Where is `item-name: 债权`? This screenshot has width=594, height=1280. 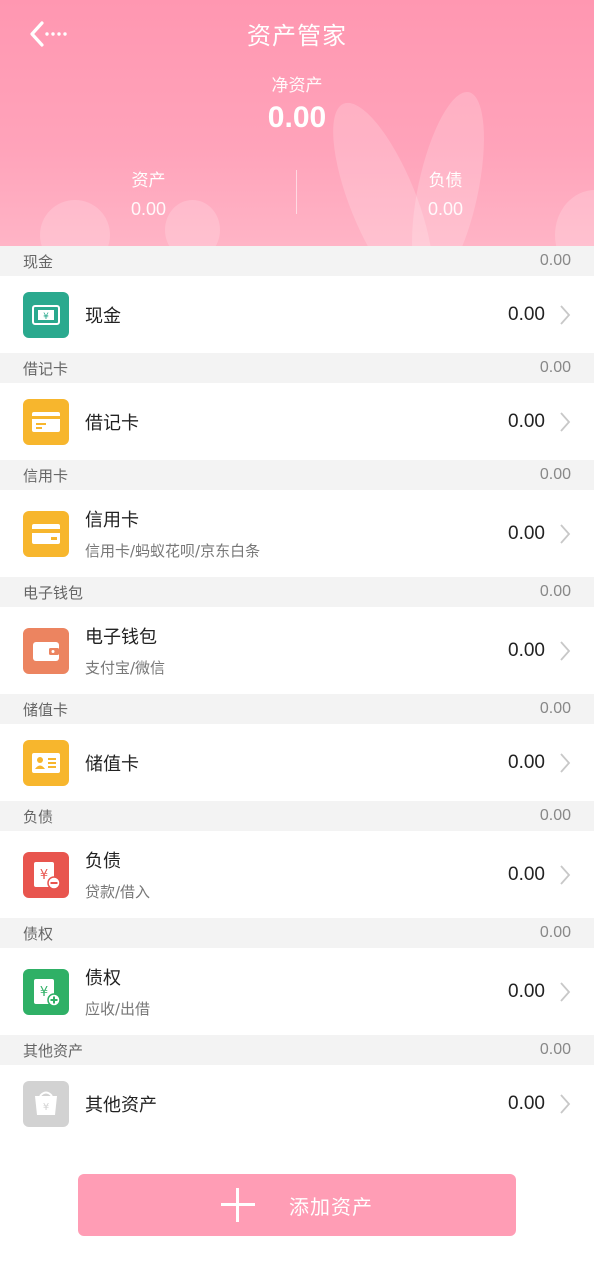
item-name: 债权 is located at coordinates (103, 978).